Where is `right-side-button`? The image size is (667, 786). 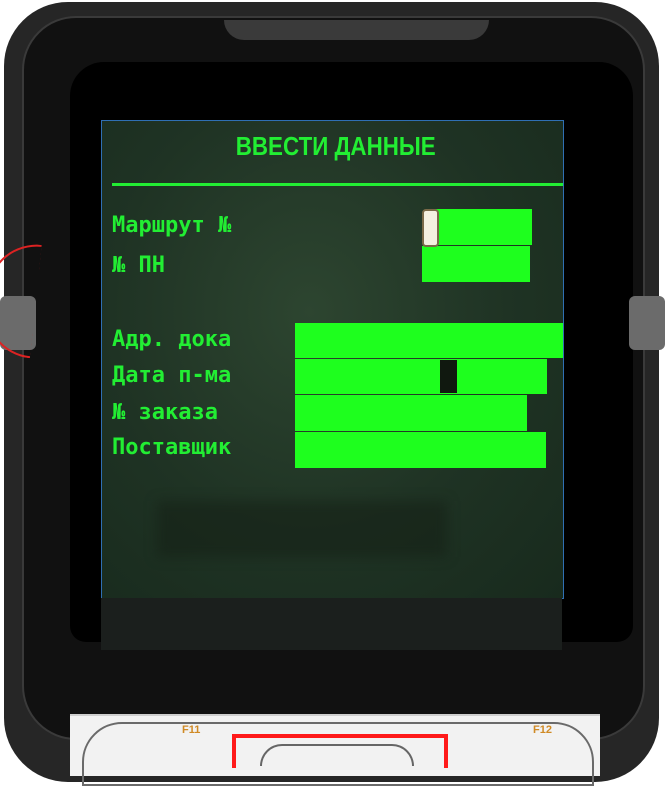 right-side-button is located at coordinates (647, 323).